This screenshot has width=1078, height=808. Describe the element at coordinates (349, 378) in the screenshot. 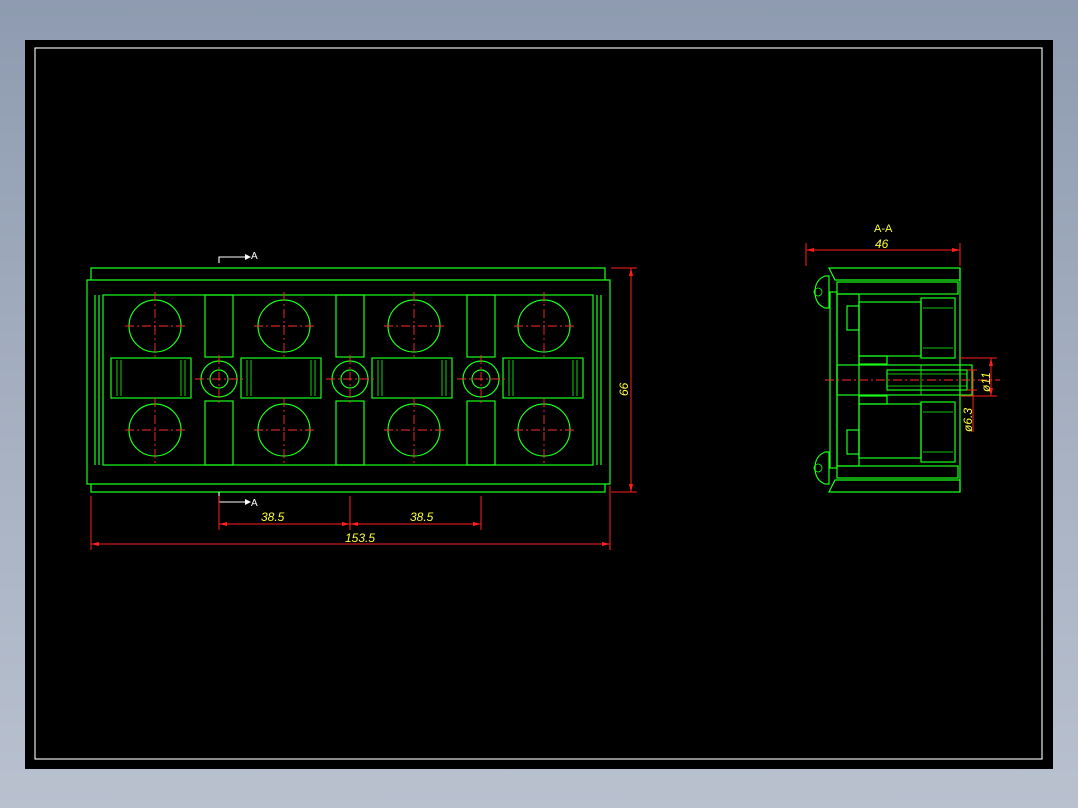

I see `centerlines` at that location.